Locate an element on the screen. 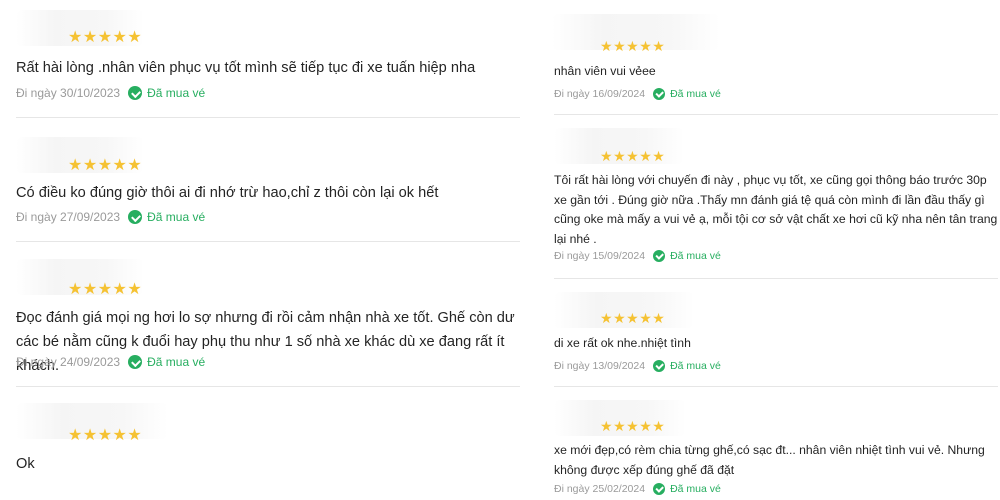 This screenshot has height=500, width=1000. travel-date: Đi ngày 16/09/2024 is located at coordinates (600, 94).